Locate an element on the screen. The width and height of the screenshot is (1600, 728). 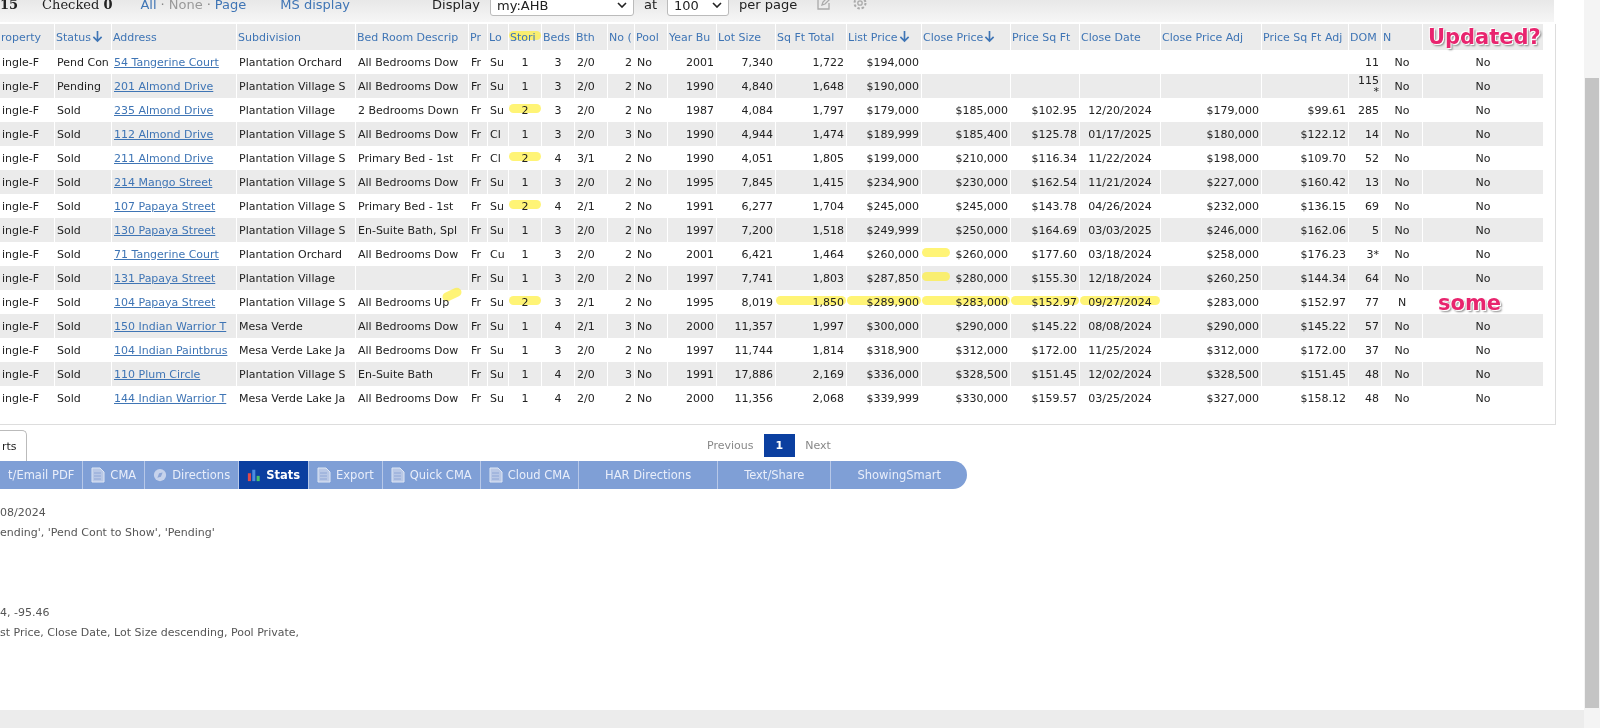
next-link: Next is located at coordinates (818, 445).